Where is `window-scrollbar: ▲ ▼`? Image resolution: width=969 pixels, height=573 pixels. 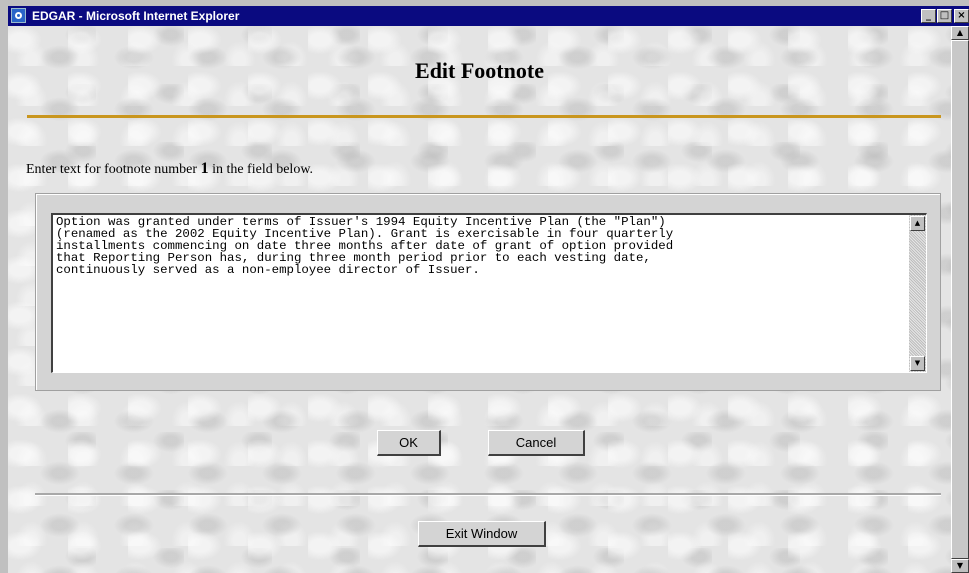 window-scrollbar: ▲ ▼ is located at coordinates (960, 299).